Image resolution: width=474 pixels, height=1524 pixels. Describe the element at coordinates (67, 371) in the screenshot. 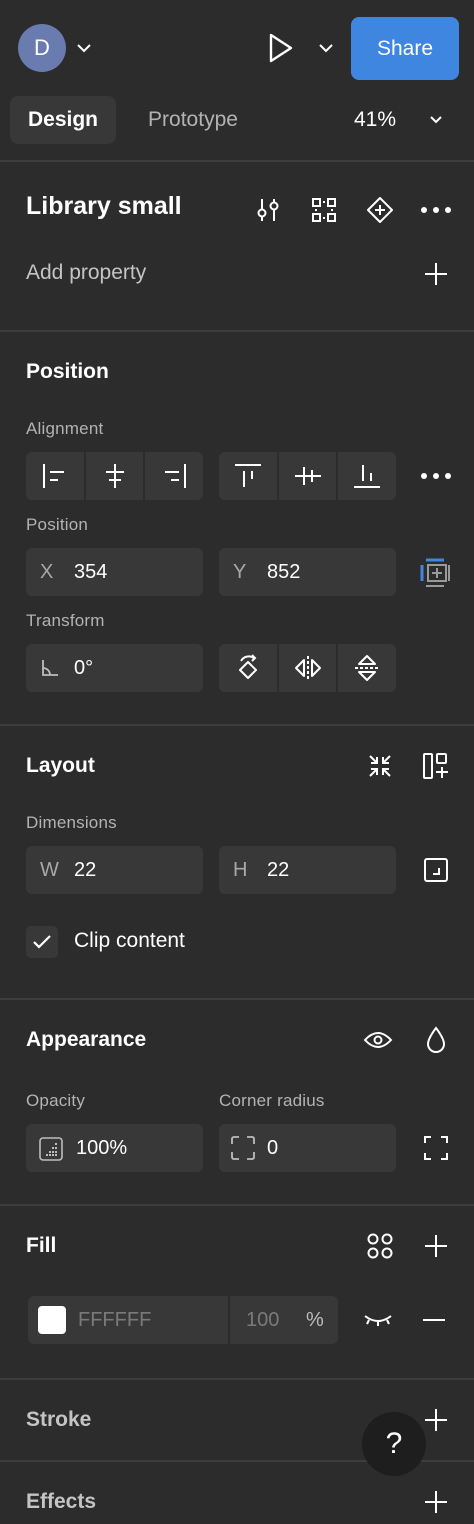

I see `section-title-position: Position` at that location.